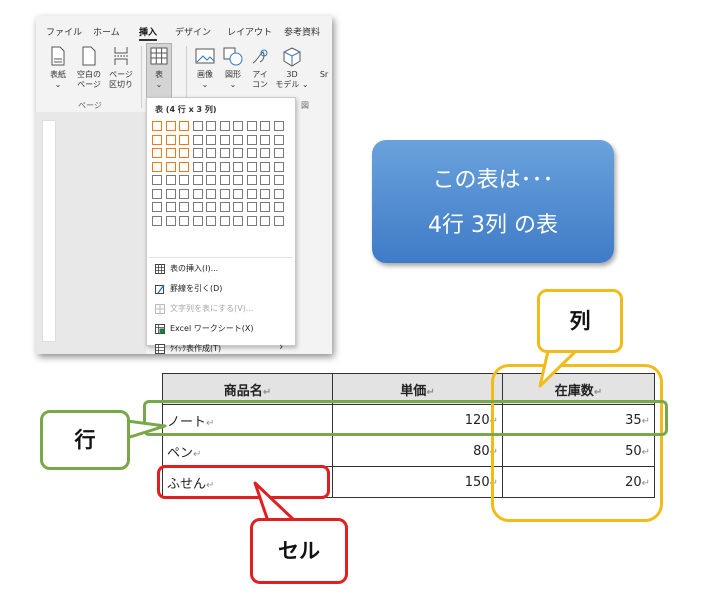 This screenshot has width=722, height=602. I want to click on table-cell: 150↵, so click(417, 482).